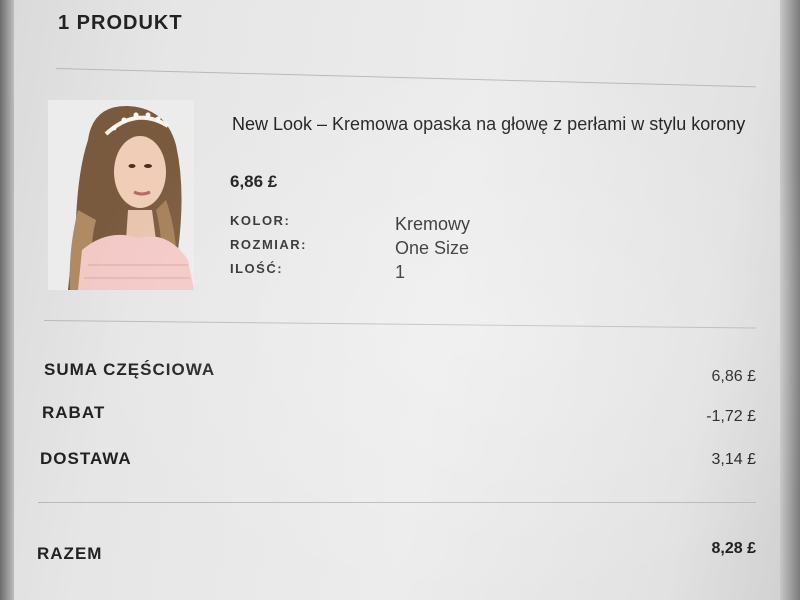 The width and height of the screenshot is (800, 600). What do you see at coordinates (433, 224) in the screenshot?
I see `color-value: Kremowy` at bounding box center [433, 224].